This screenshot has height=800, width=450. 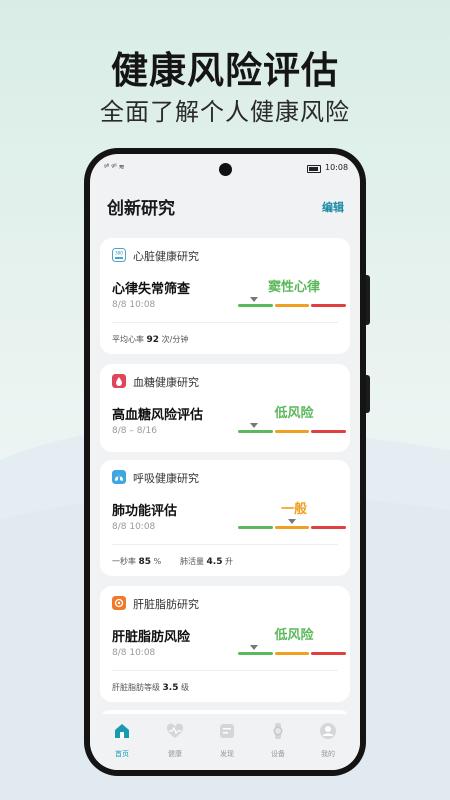 I want to click on lungs-icon, so click(x=119, y=477).